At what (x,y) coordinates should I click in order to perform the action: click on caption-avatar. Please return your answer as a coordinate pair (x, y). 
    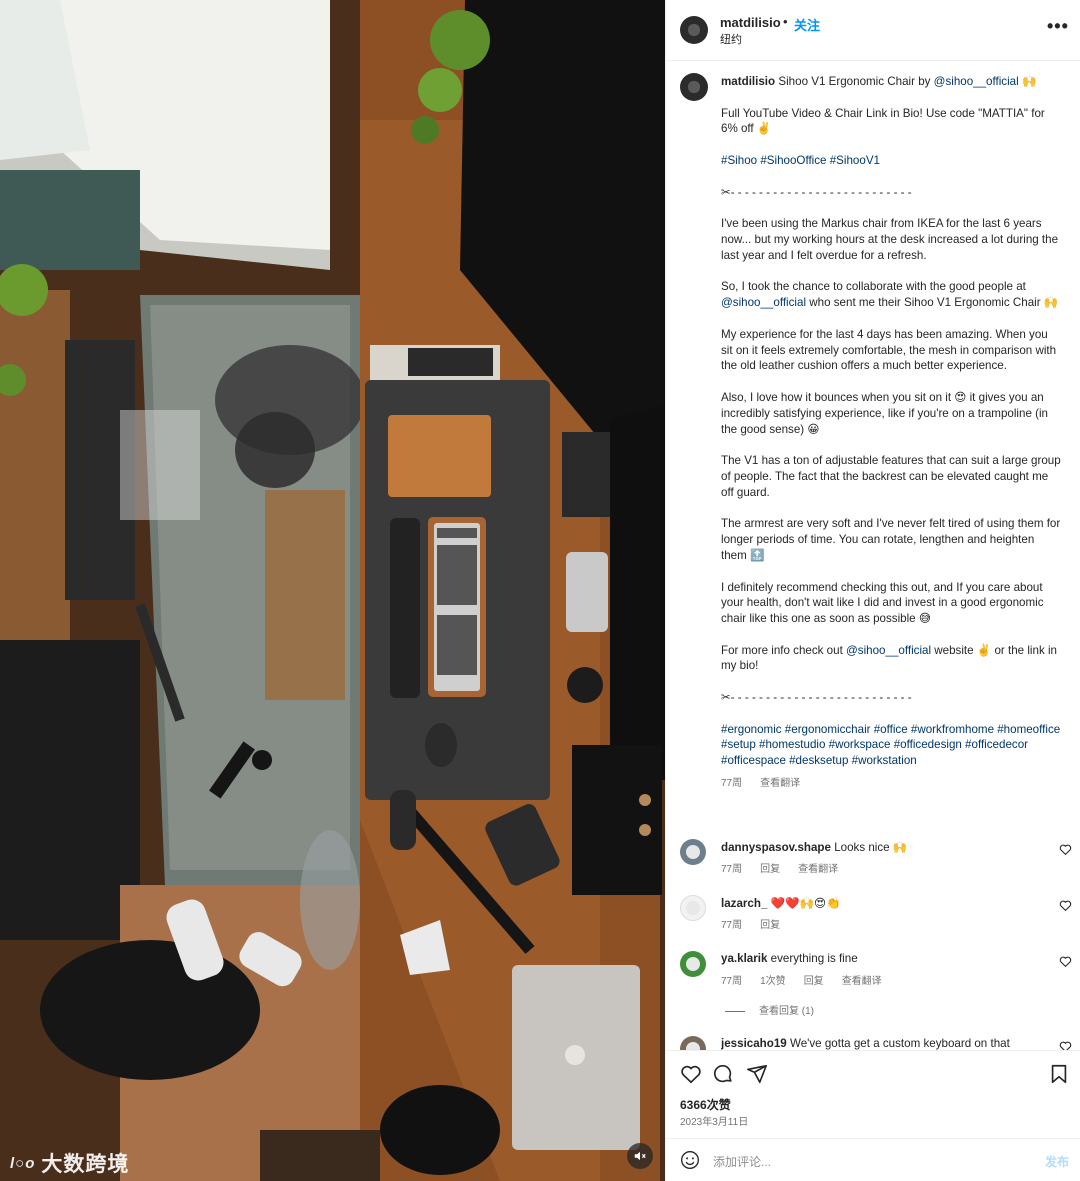
    Looking at the image, I should click on (694, 87).